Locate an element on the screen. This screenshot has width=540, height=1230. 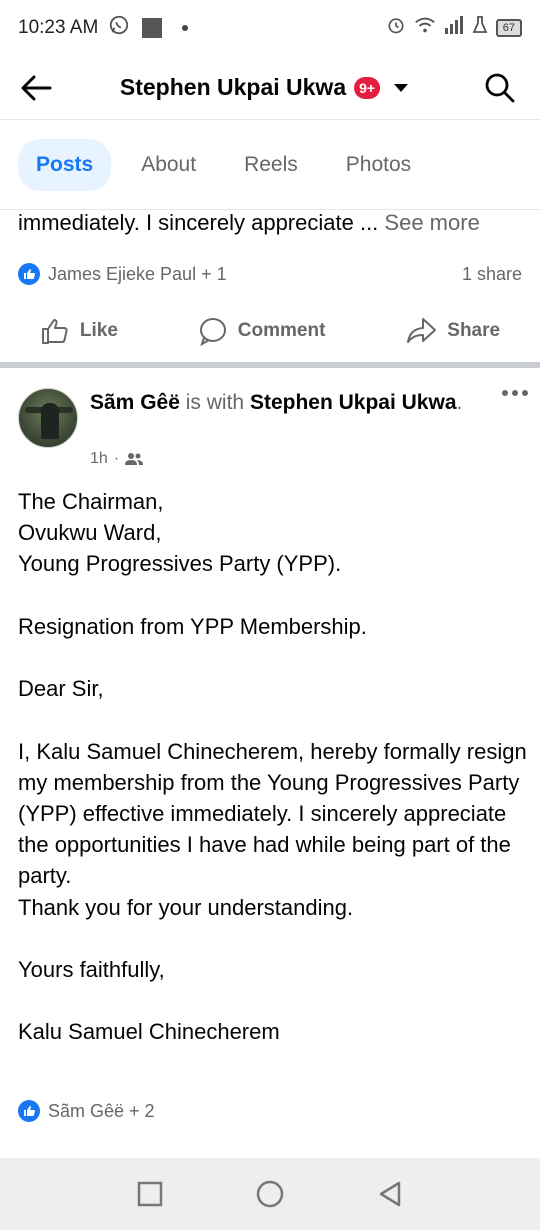
profile-tabs: Posts About Reels Photos is located at coordinates (270, 165).